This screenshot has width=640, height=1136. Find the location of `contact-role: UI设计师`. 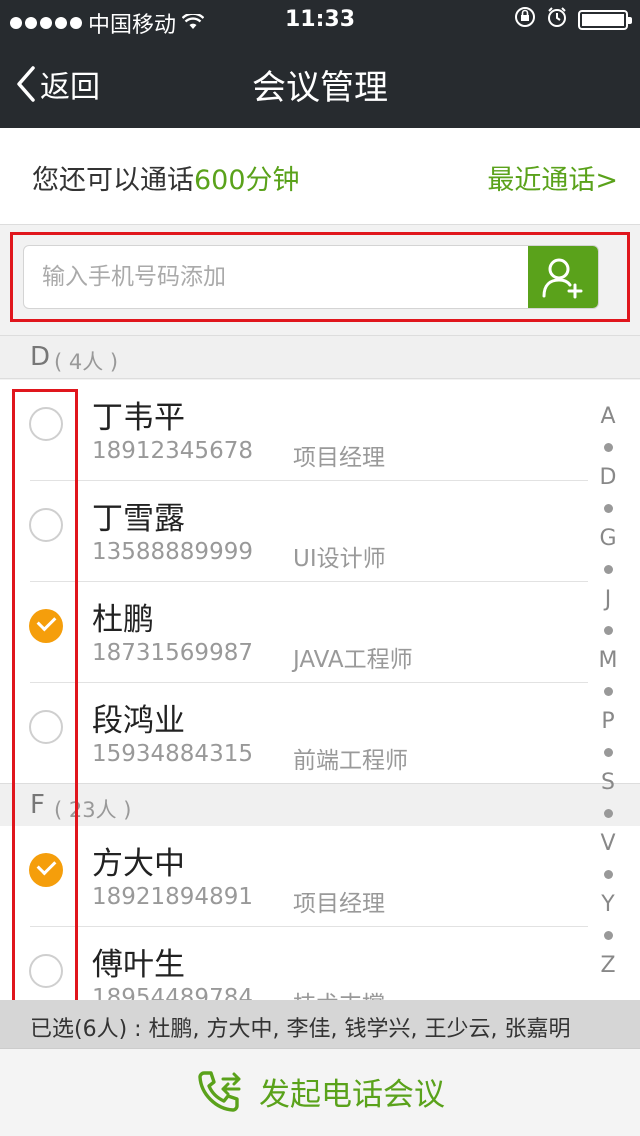

contact-role: UI设计师 is located at coordinates (339, 559).